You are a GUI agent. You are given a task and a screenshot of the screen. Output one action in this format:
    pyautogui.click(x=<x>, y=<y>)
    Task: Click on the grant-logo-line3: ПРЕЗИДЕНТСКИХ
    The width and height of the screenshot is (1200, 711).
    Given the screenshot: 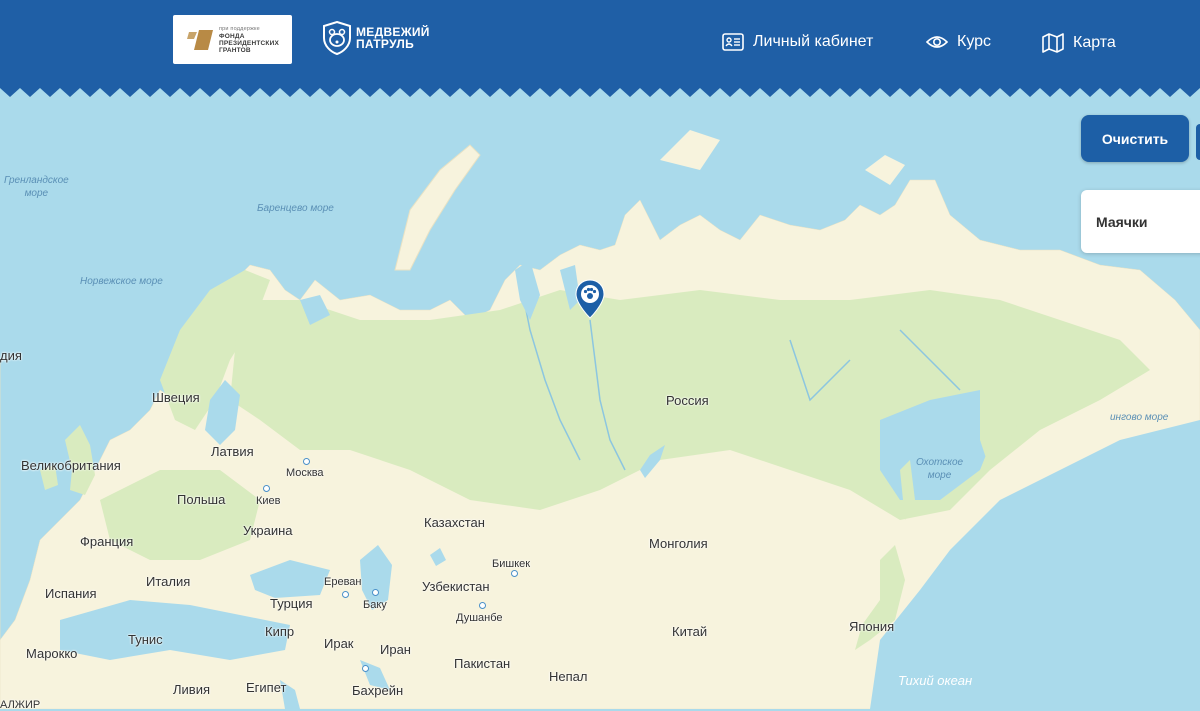 What is the action you would take?
    pyautogui.click(x=249, y=43)
    